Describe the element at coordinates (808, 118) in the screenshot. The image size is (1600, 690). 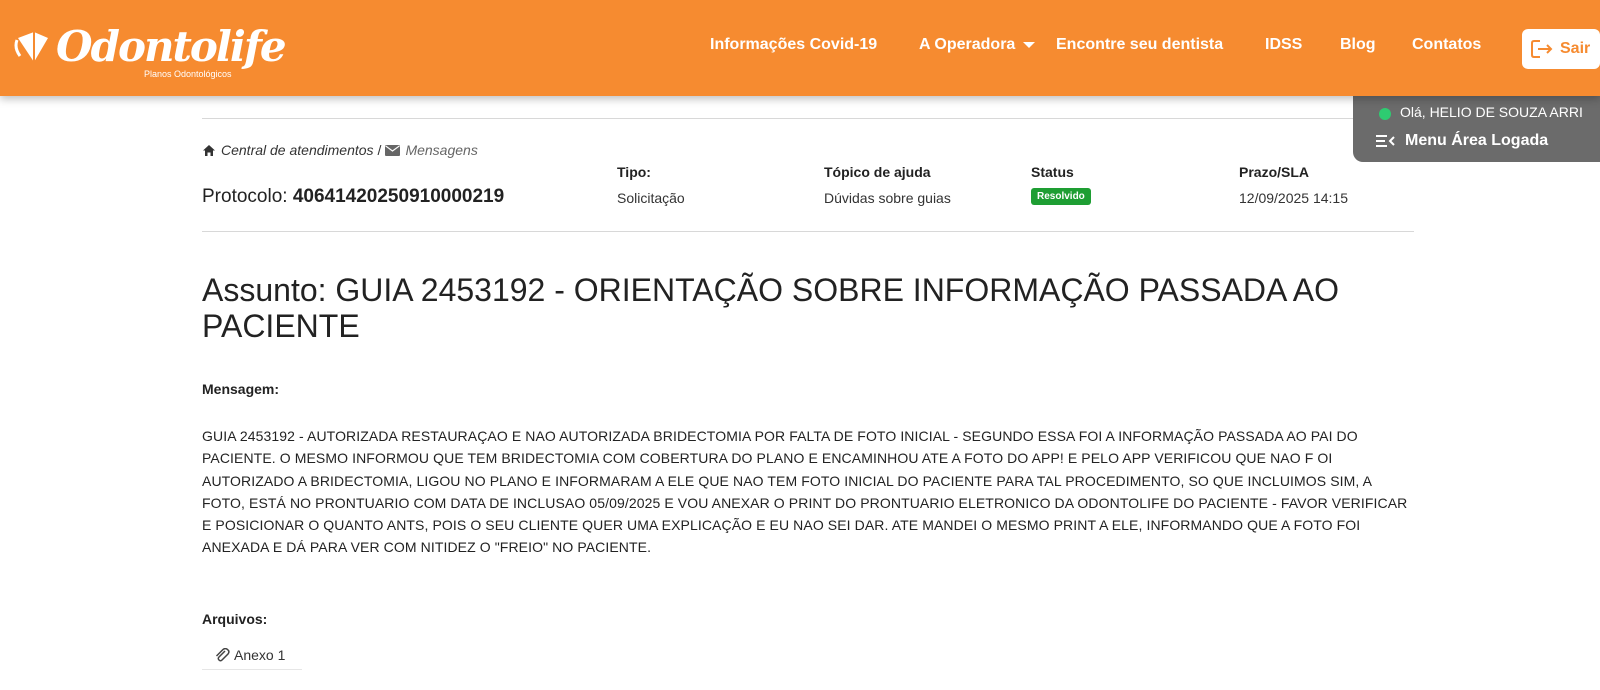
I see `top-divider` at that location.